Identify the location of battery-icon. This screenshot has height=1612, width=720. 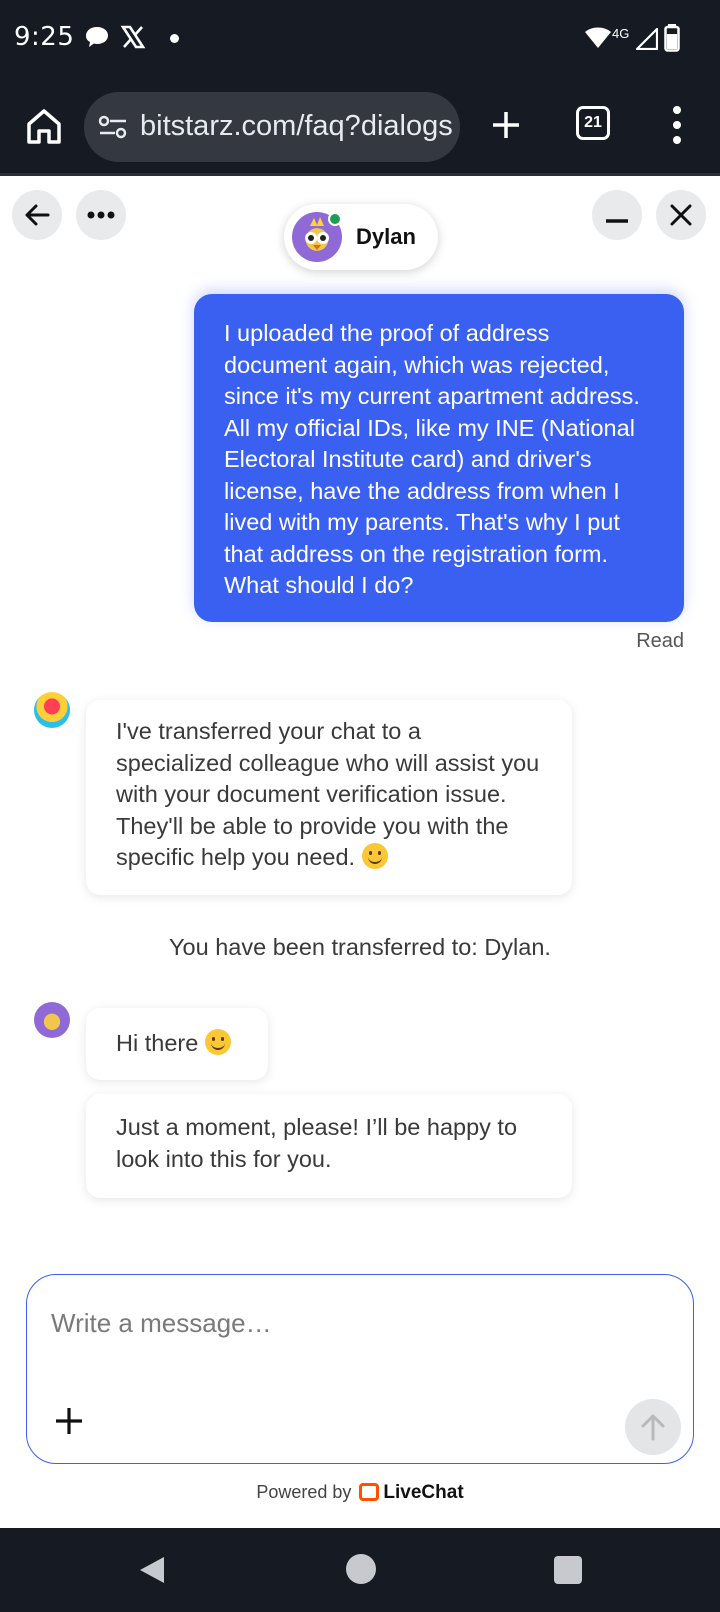
(672, 38).